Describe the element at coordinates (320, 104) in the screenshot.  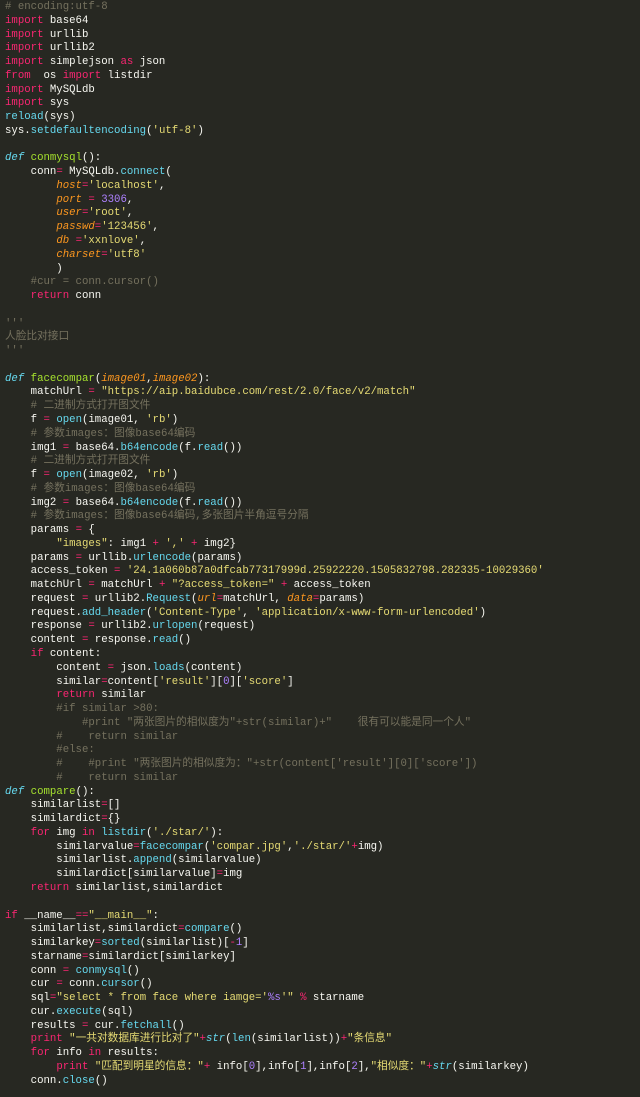
I see `code-line: import sys` at that location.